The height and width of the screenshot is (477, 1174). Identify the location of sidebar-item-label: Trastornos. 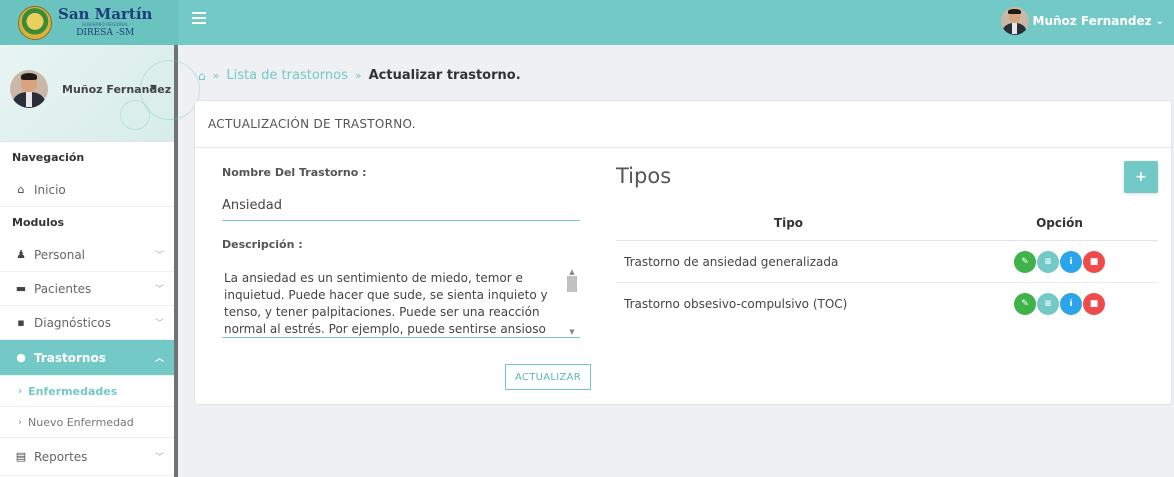
(70, 357).